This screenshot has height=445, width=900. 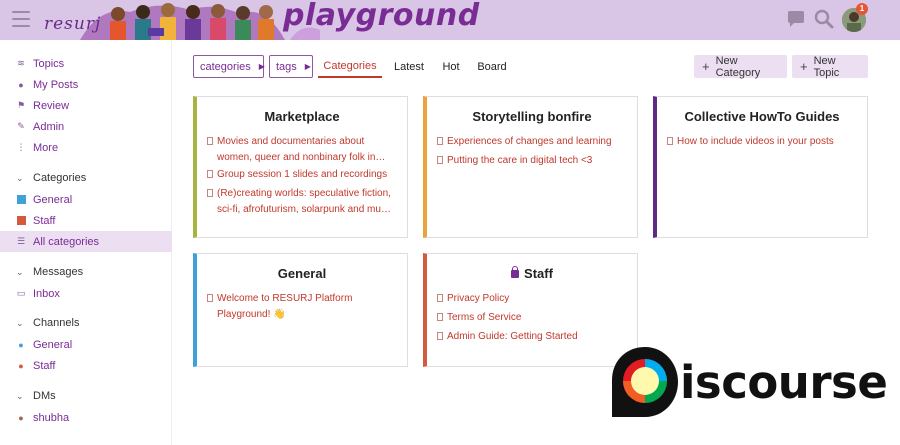 What do you see at coordinates (86, 323) in the screenshot?
I see `sidebar-section-channels: ⌄ Channels` at bounding box center [86, 323].